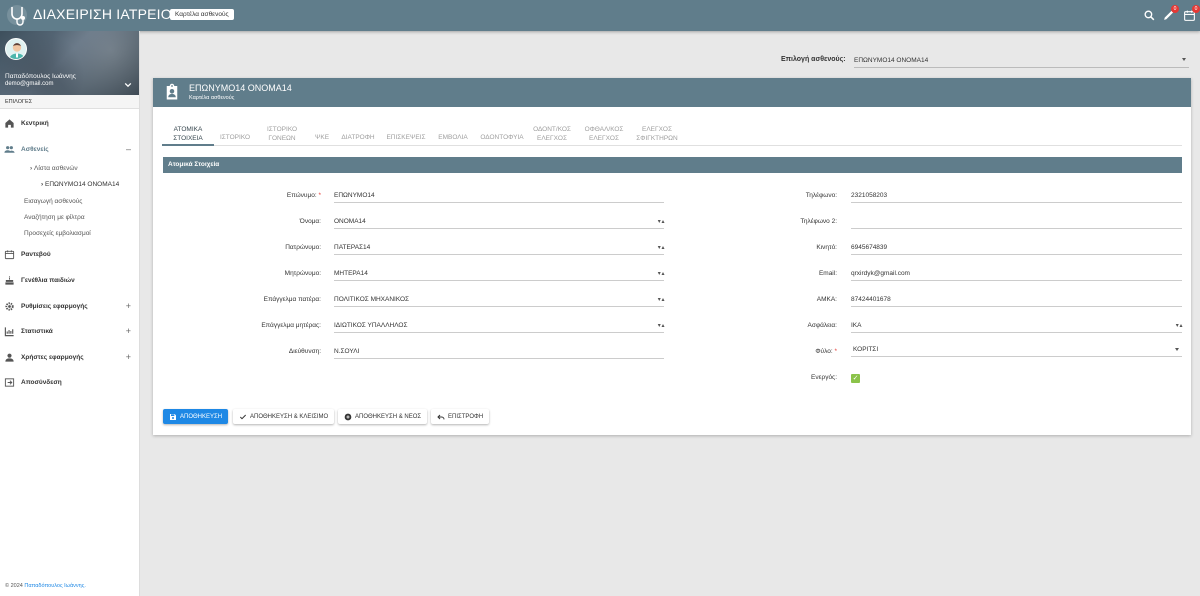  Describe the element at coordinates (128, 85) in the screenshot. I see `chevron-down-icon` at that location.